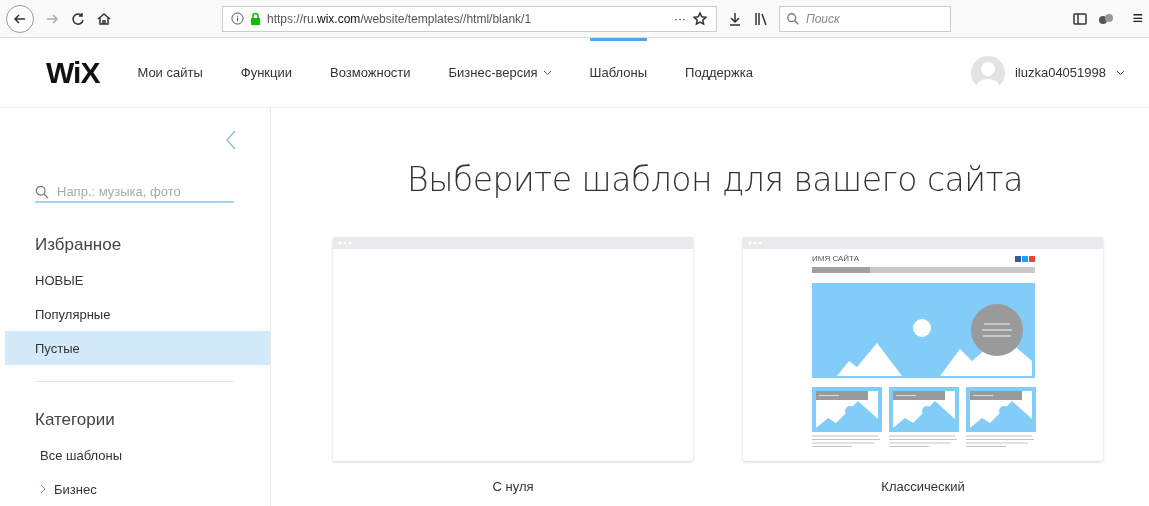  I want to click on section-heading: Категории, so click(75, 420).